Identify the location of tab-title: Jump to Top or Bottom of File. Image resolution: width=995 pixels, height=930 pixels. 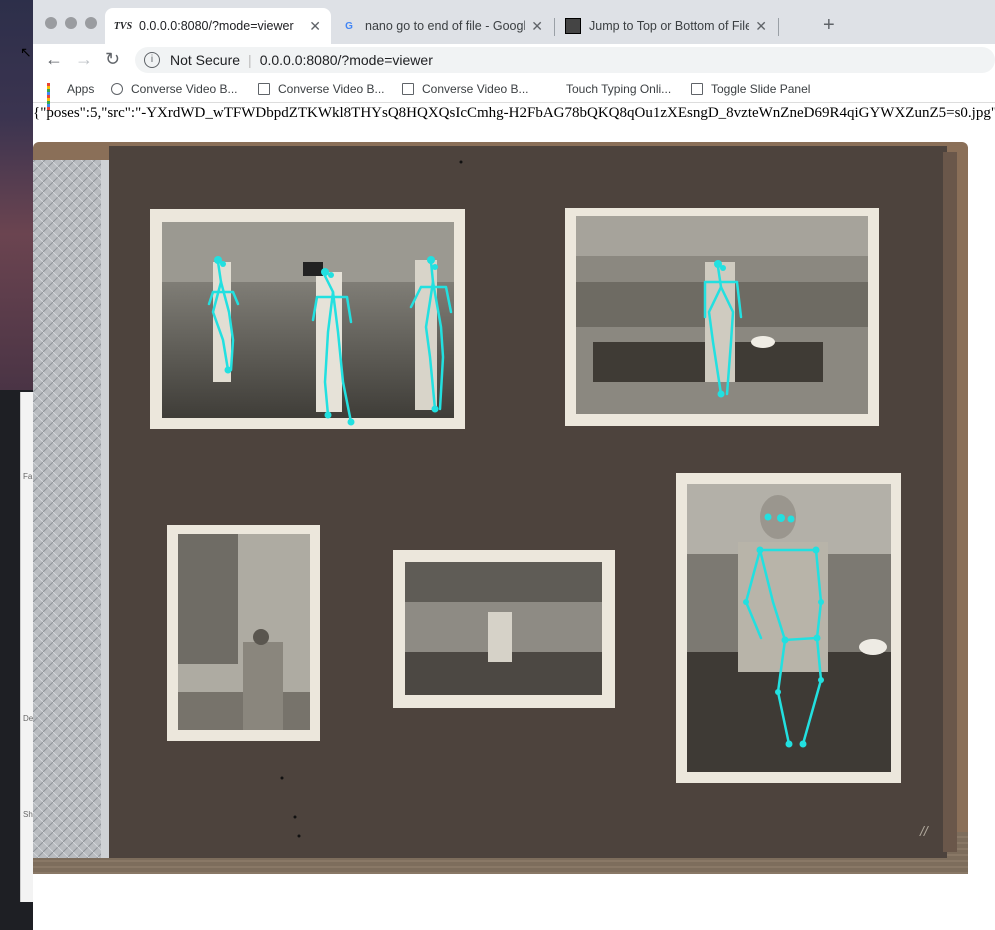
(669, 26).